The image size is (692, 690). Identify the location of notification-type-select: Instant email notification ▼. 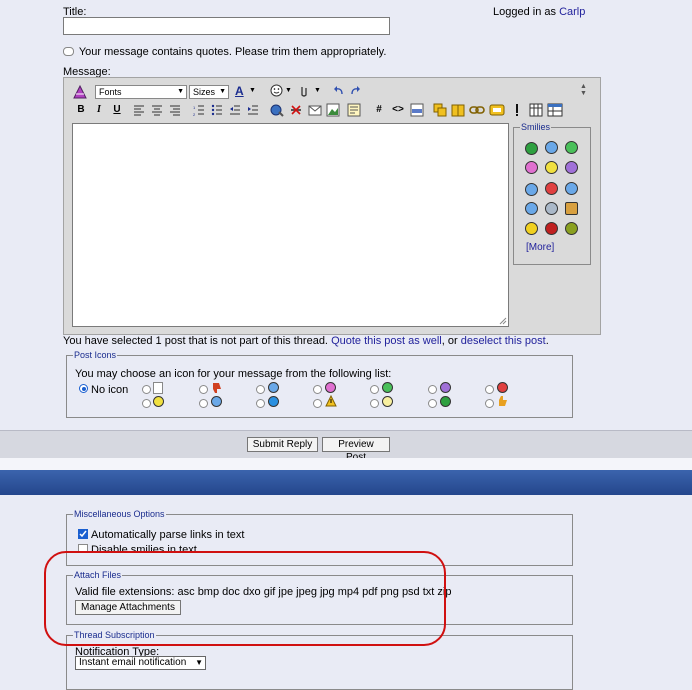
(140, 663).